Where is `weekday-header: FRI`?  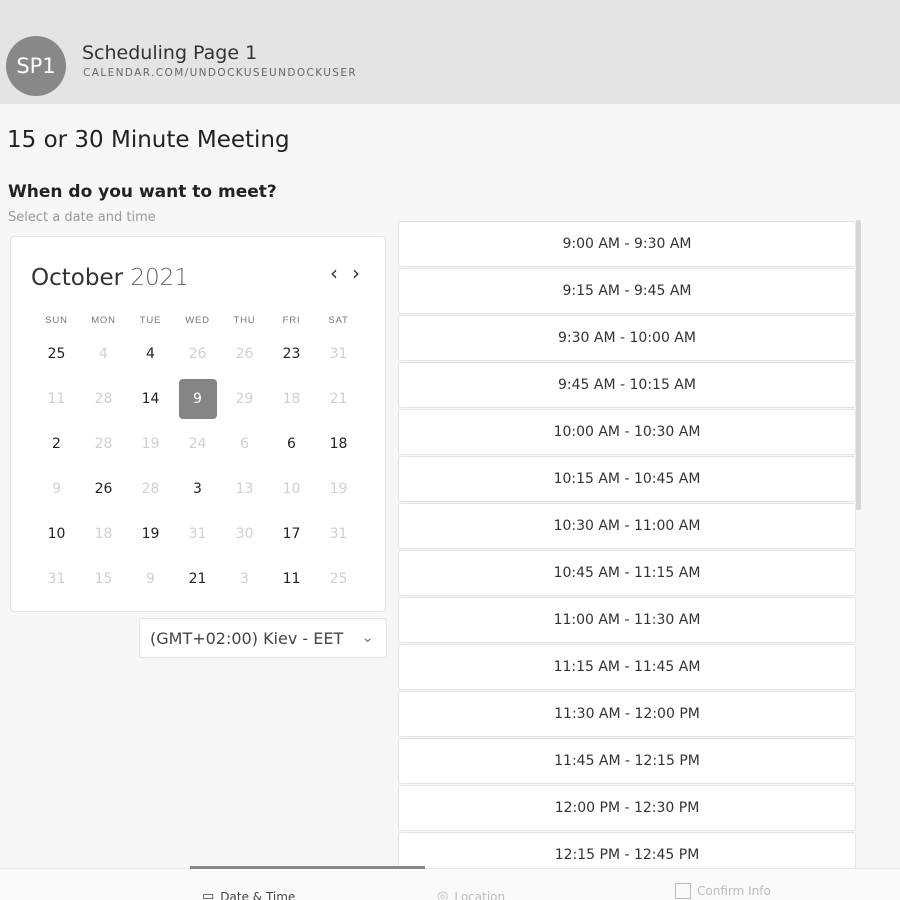 weekday-header: FRI is located at coordinates (291, 320).